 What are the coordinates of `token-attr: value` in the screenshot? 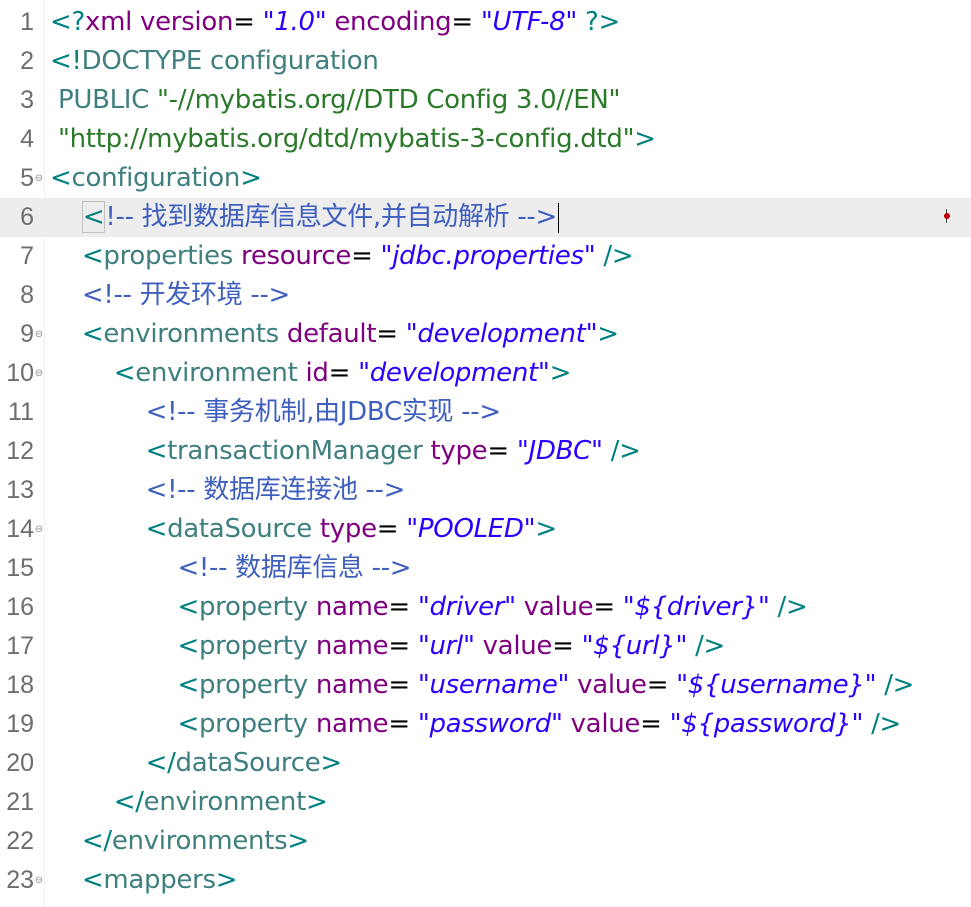 It's located at (517, 646).